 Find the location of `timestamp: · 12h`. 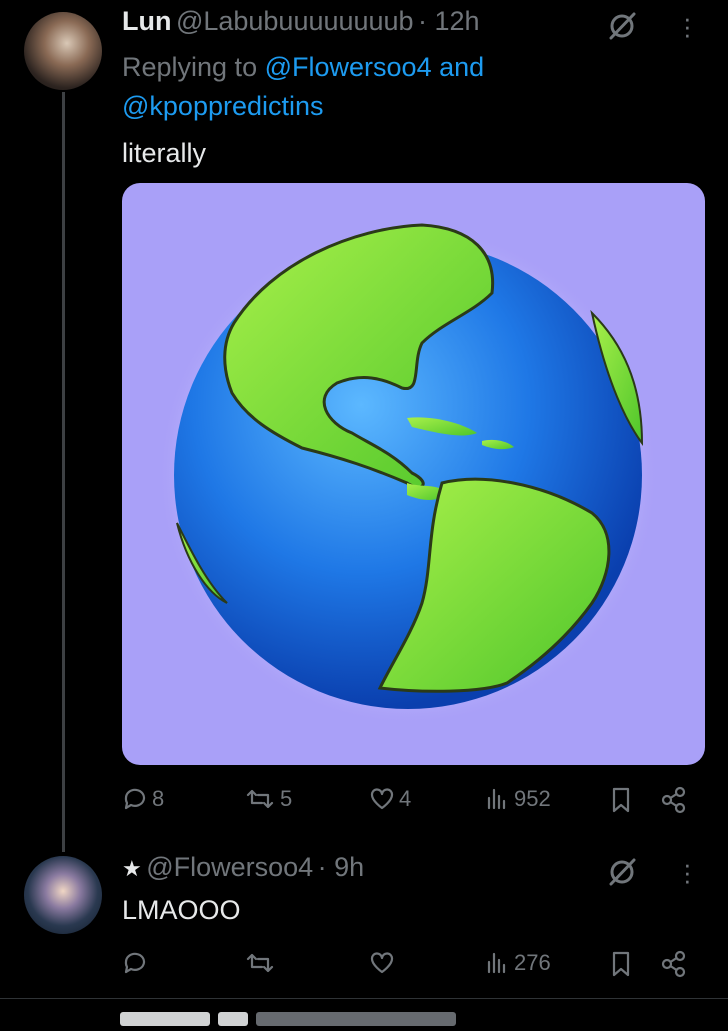

timestamp: · 12h is located at coordinates (449, 21).